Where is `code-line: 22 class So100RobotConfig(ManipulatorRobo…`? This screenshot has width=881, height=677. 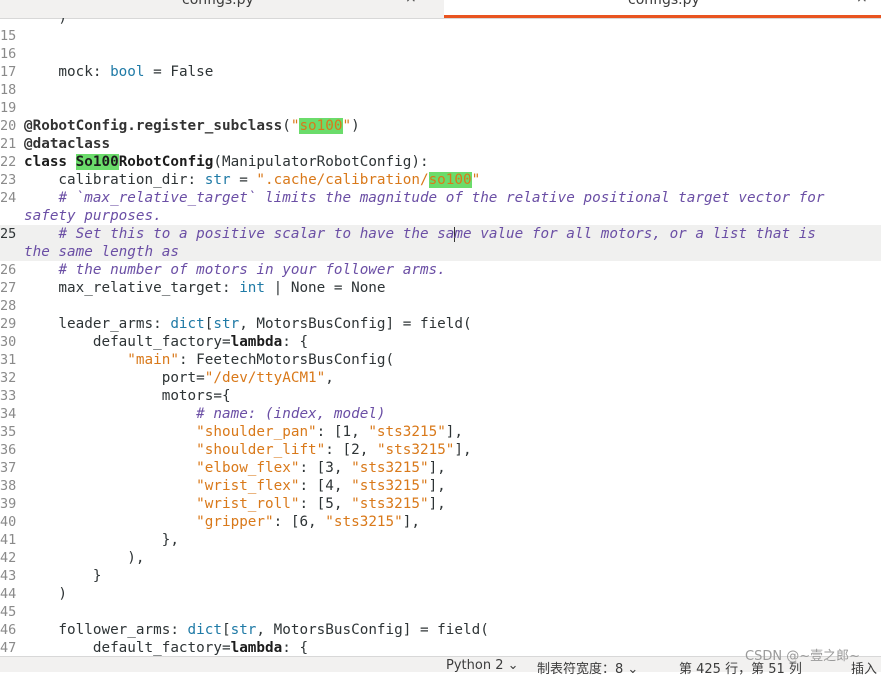 code-line: 22 class So100RobotConfig(ManipulatorRobo… is located at coordinates (440, 162).